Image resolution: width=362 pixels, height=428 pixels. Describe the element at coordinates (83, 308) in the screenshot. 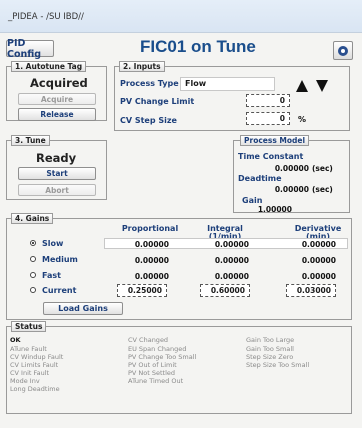

I see `load-gains-button: Load Gains` at that location.